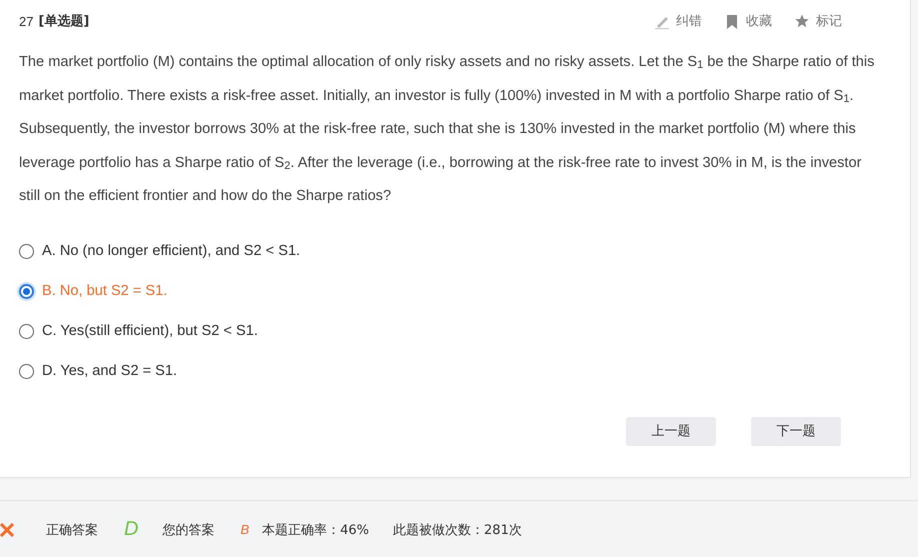  I want to click on next-button: 下一题, so click(796, 431).